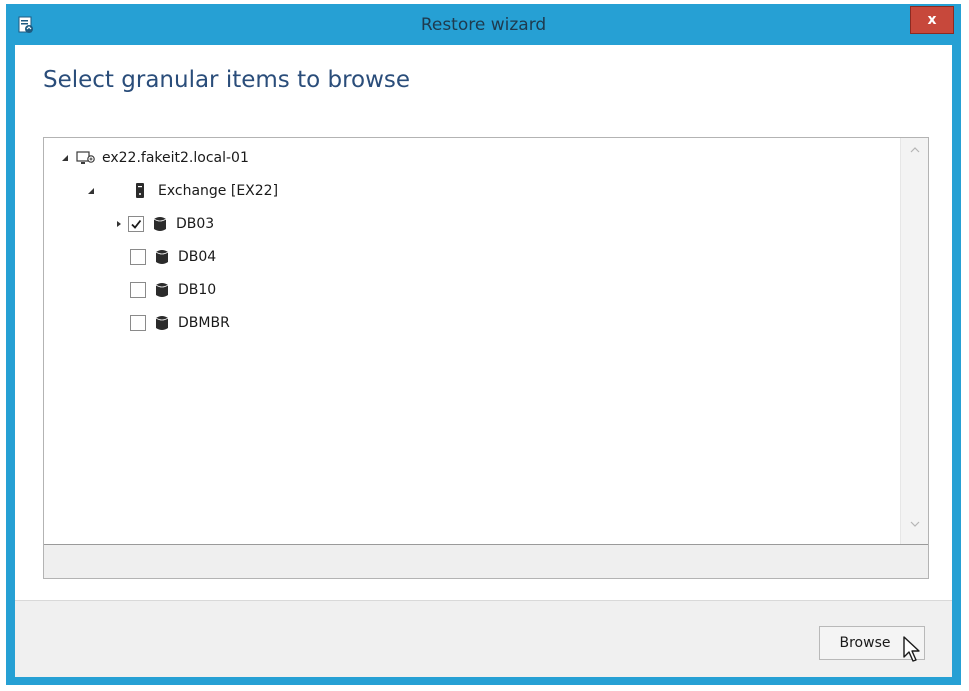 Image resolution: width=969 pixels, height=691 pixels. What do you see at coordinates (197, 257) in the screenshot?
I see `tree-node-label: DB04` at bounding box center [197, 257].